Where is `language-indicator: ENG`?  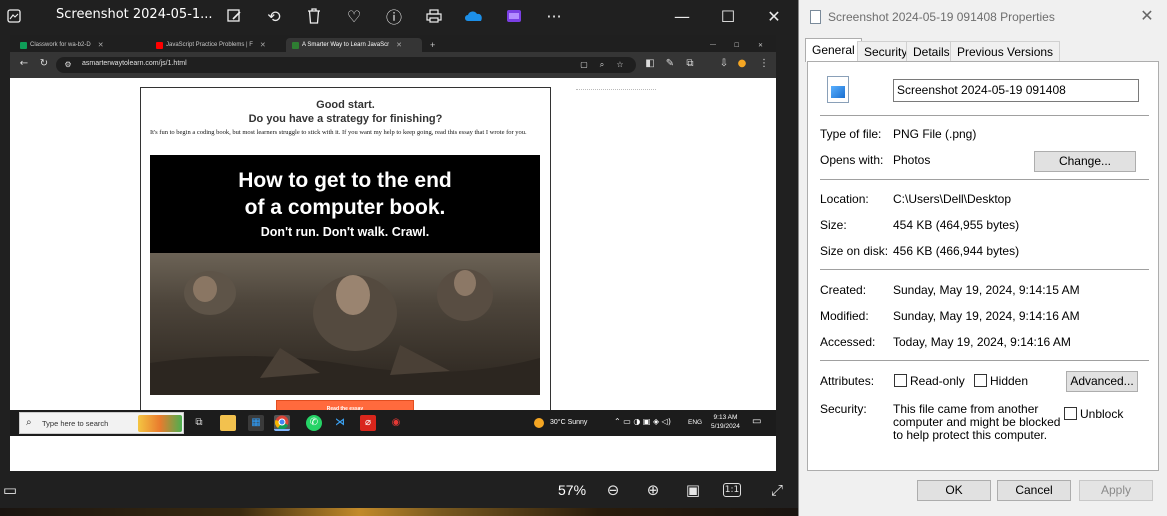 language-indicator: ENG is located at coordinates (695, 422).